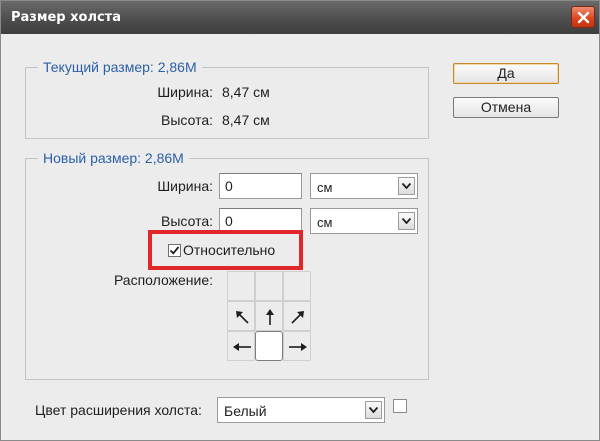  Describe the element at coordinates (246, 120) in the screenshot. I see `current-height-value: 8,47 см` at that location.